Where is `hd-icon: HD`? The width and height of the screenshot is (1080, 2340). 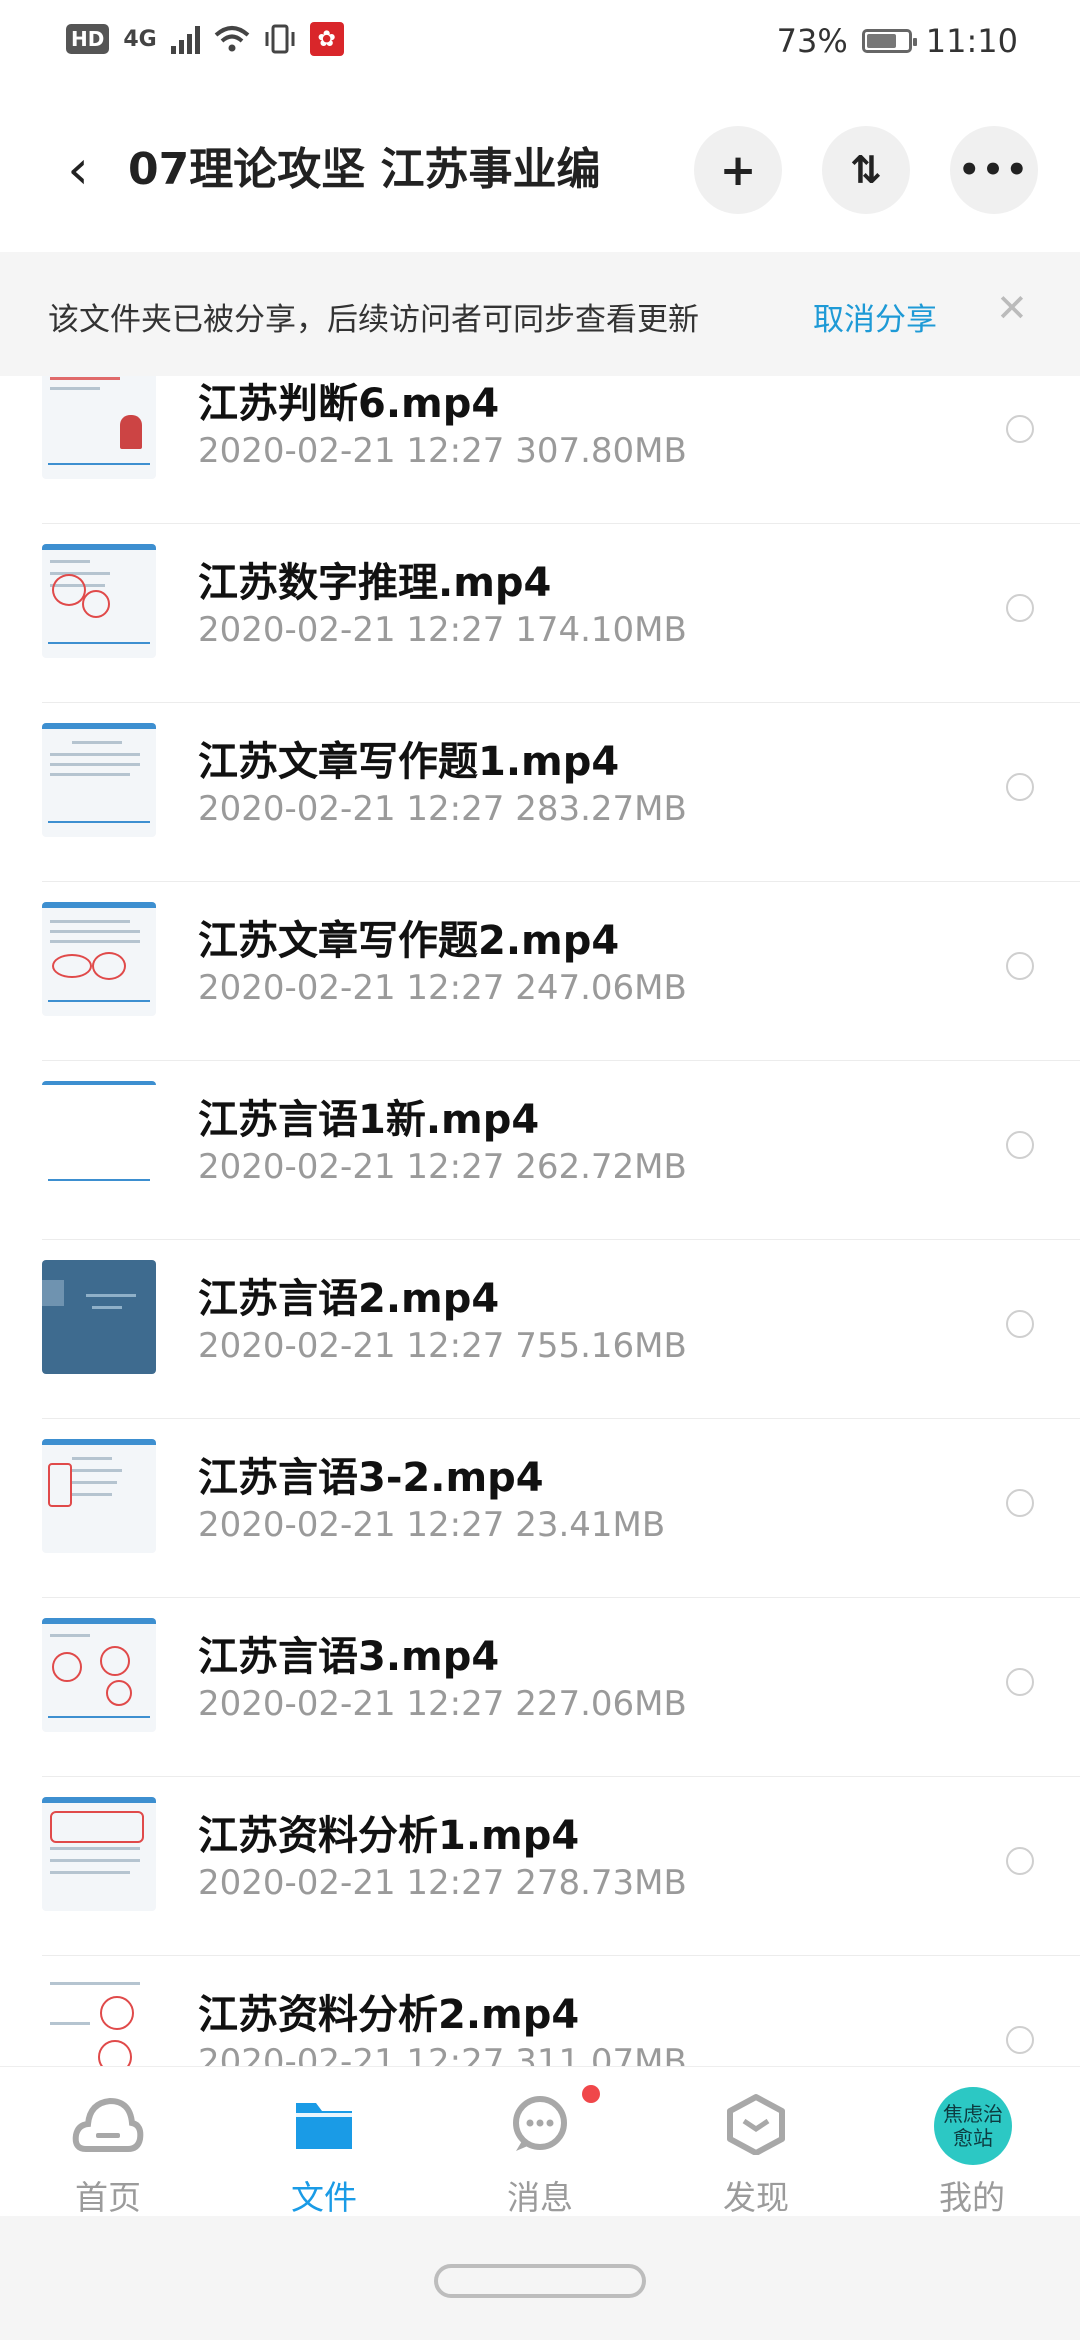
hd-icon: HD is located at coordinates (88, 39).